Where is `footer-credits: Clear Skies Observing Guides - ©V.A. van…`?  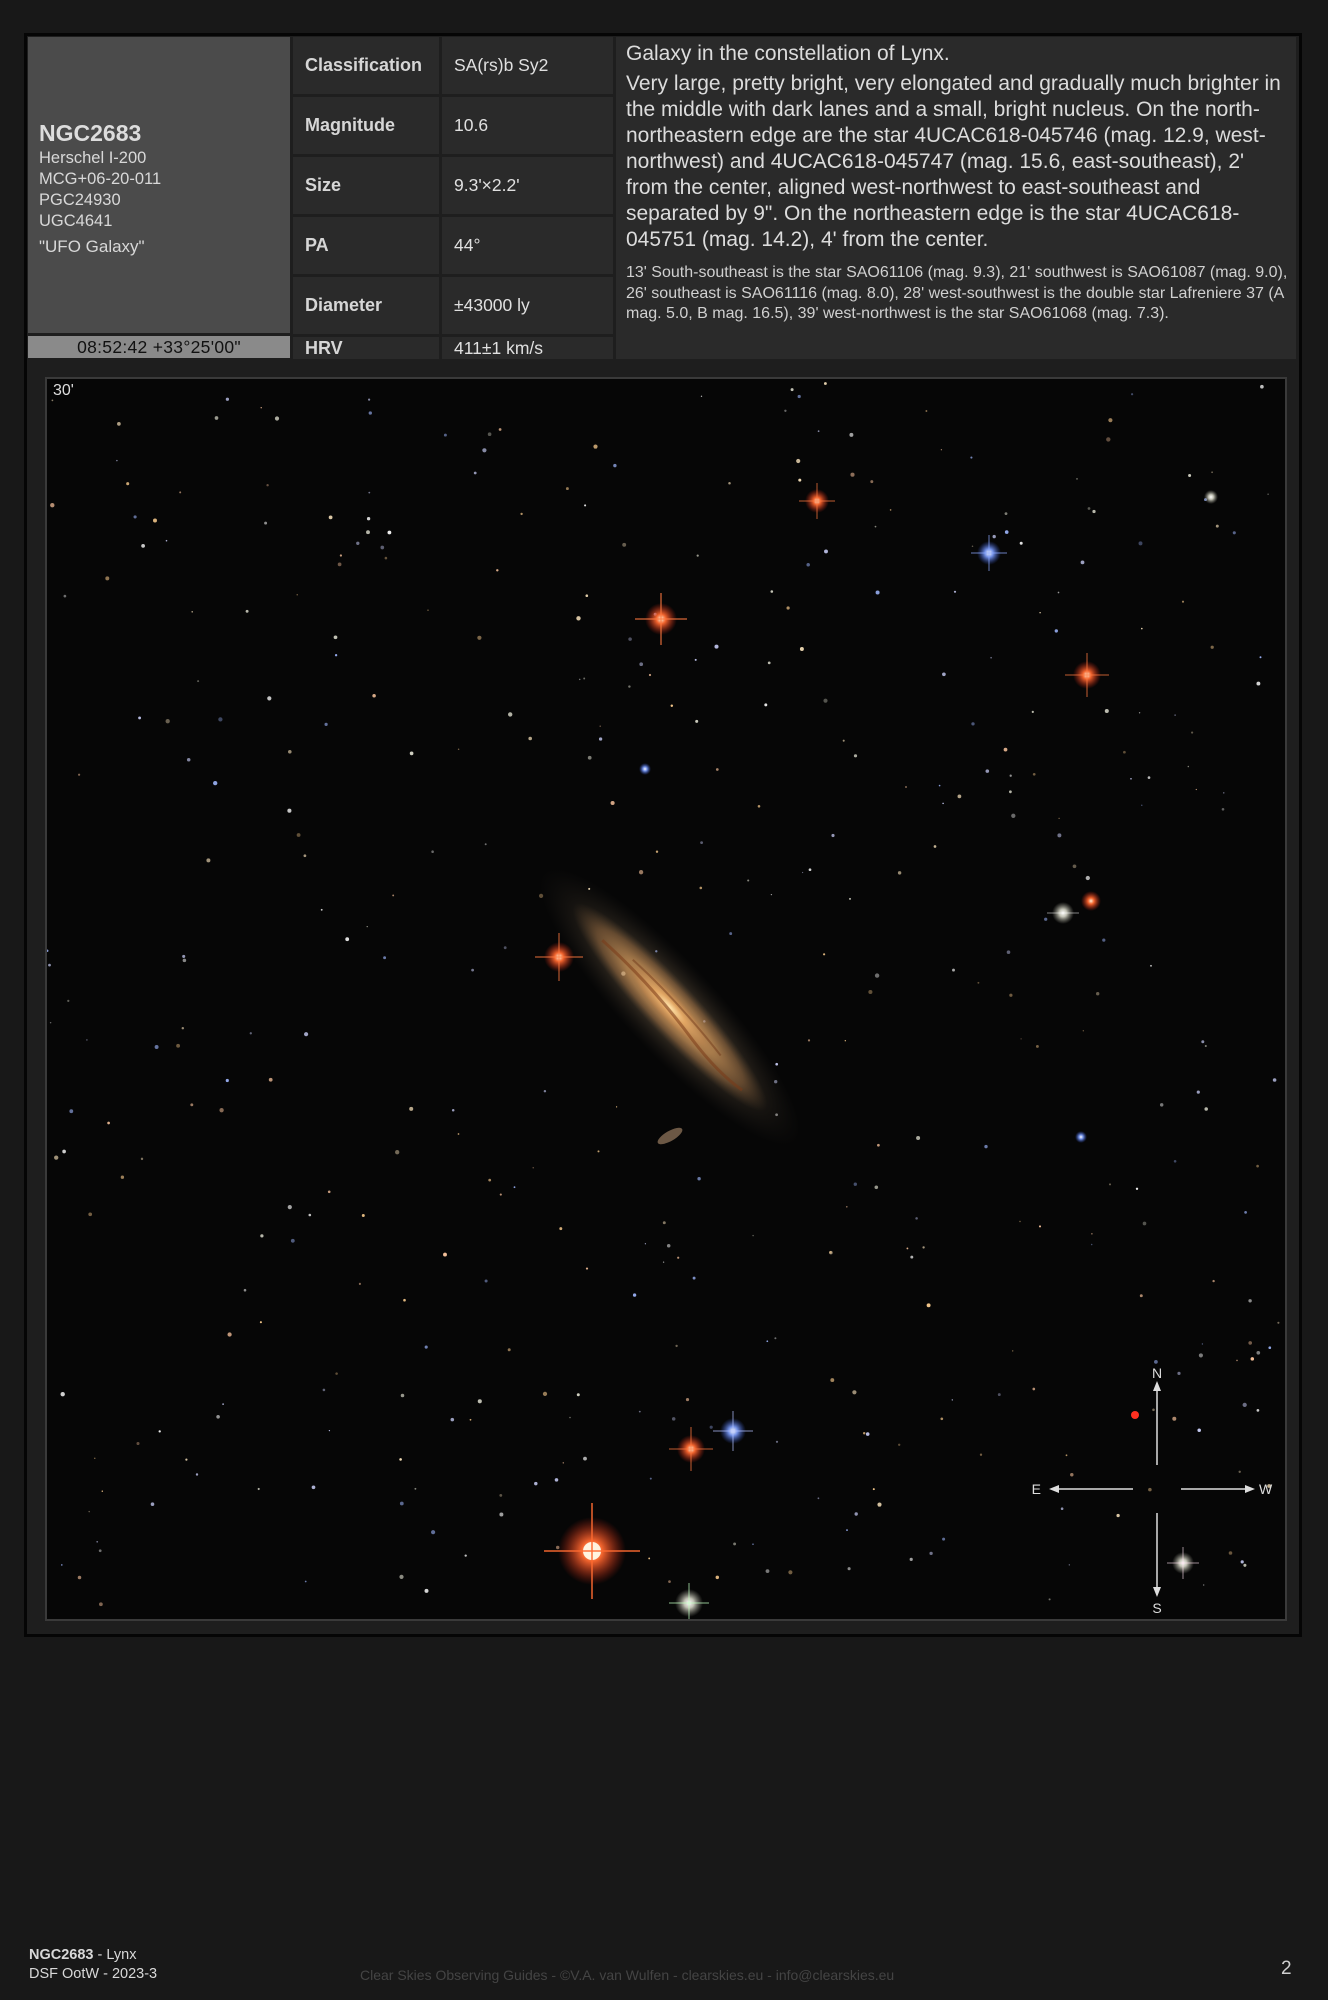
footer-credits: Clear Skies Observing Guides - ©V.A. van… is located at coordinates (627, 1975).